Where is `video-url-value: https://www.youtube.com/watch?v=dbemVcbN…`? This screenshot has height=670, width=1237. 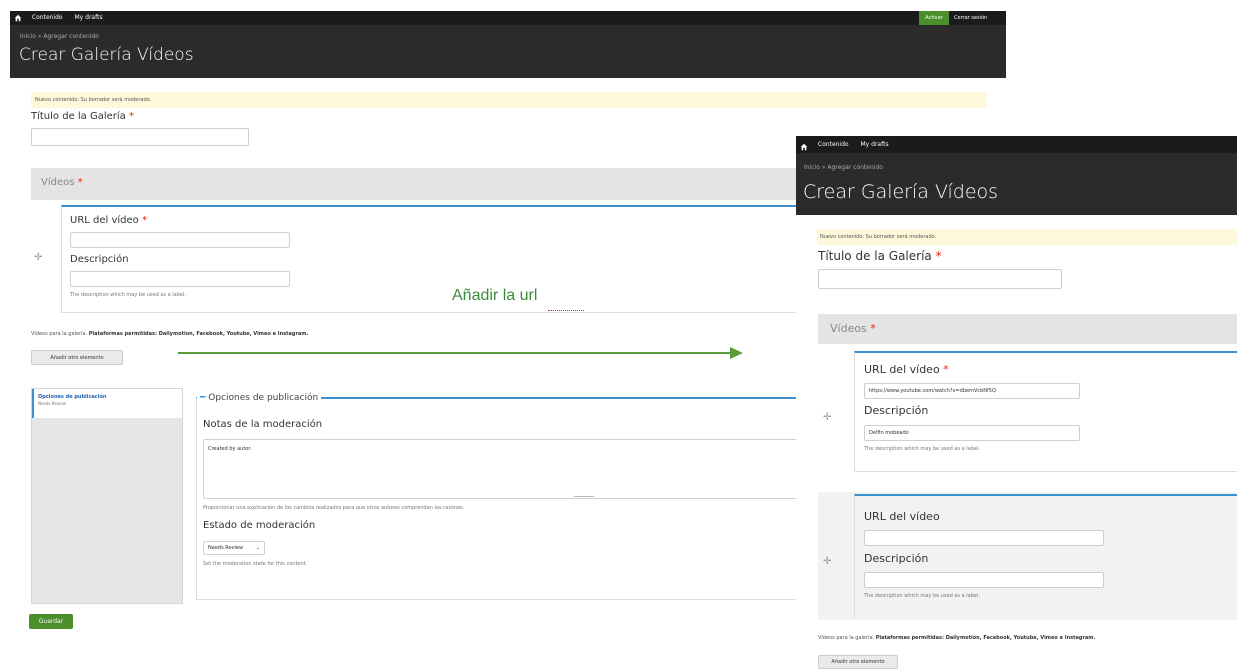 video-url-value: https://www.youtube.com/watch?v=dbemVcbN… is located at coordinates (932, 391).